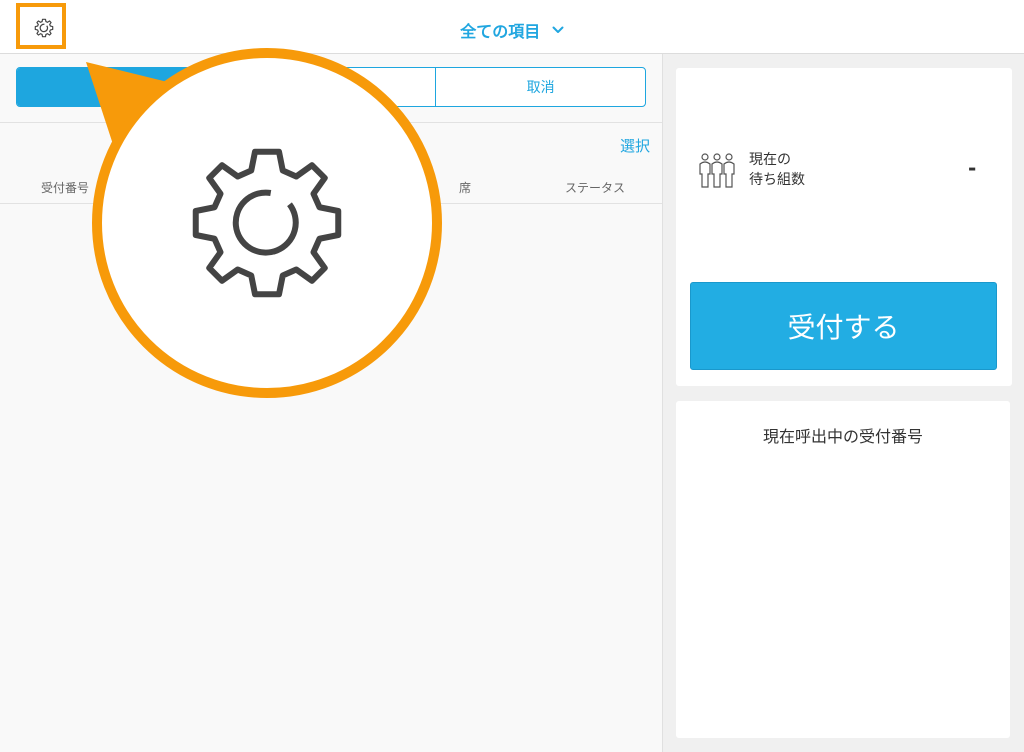 Image resolution: width=1024 pixels, height=752 pixels. What do you see at coordinates (65, 188) in the screenshot?
I see `column-reception-number: 受付番号` at bounding box center [65, 188].